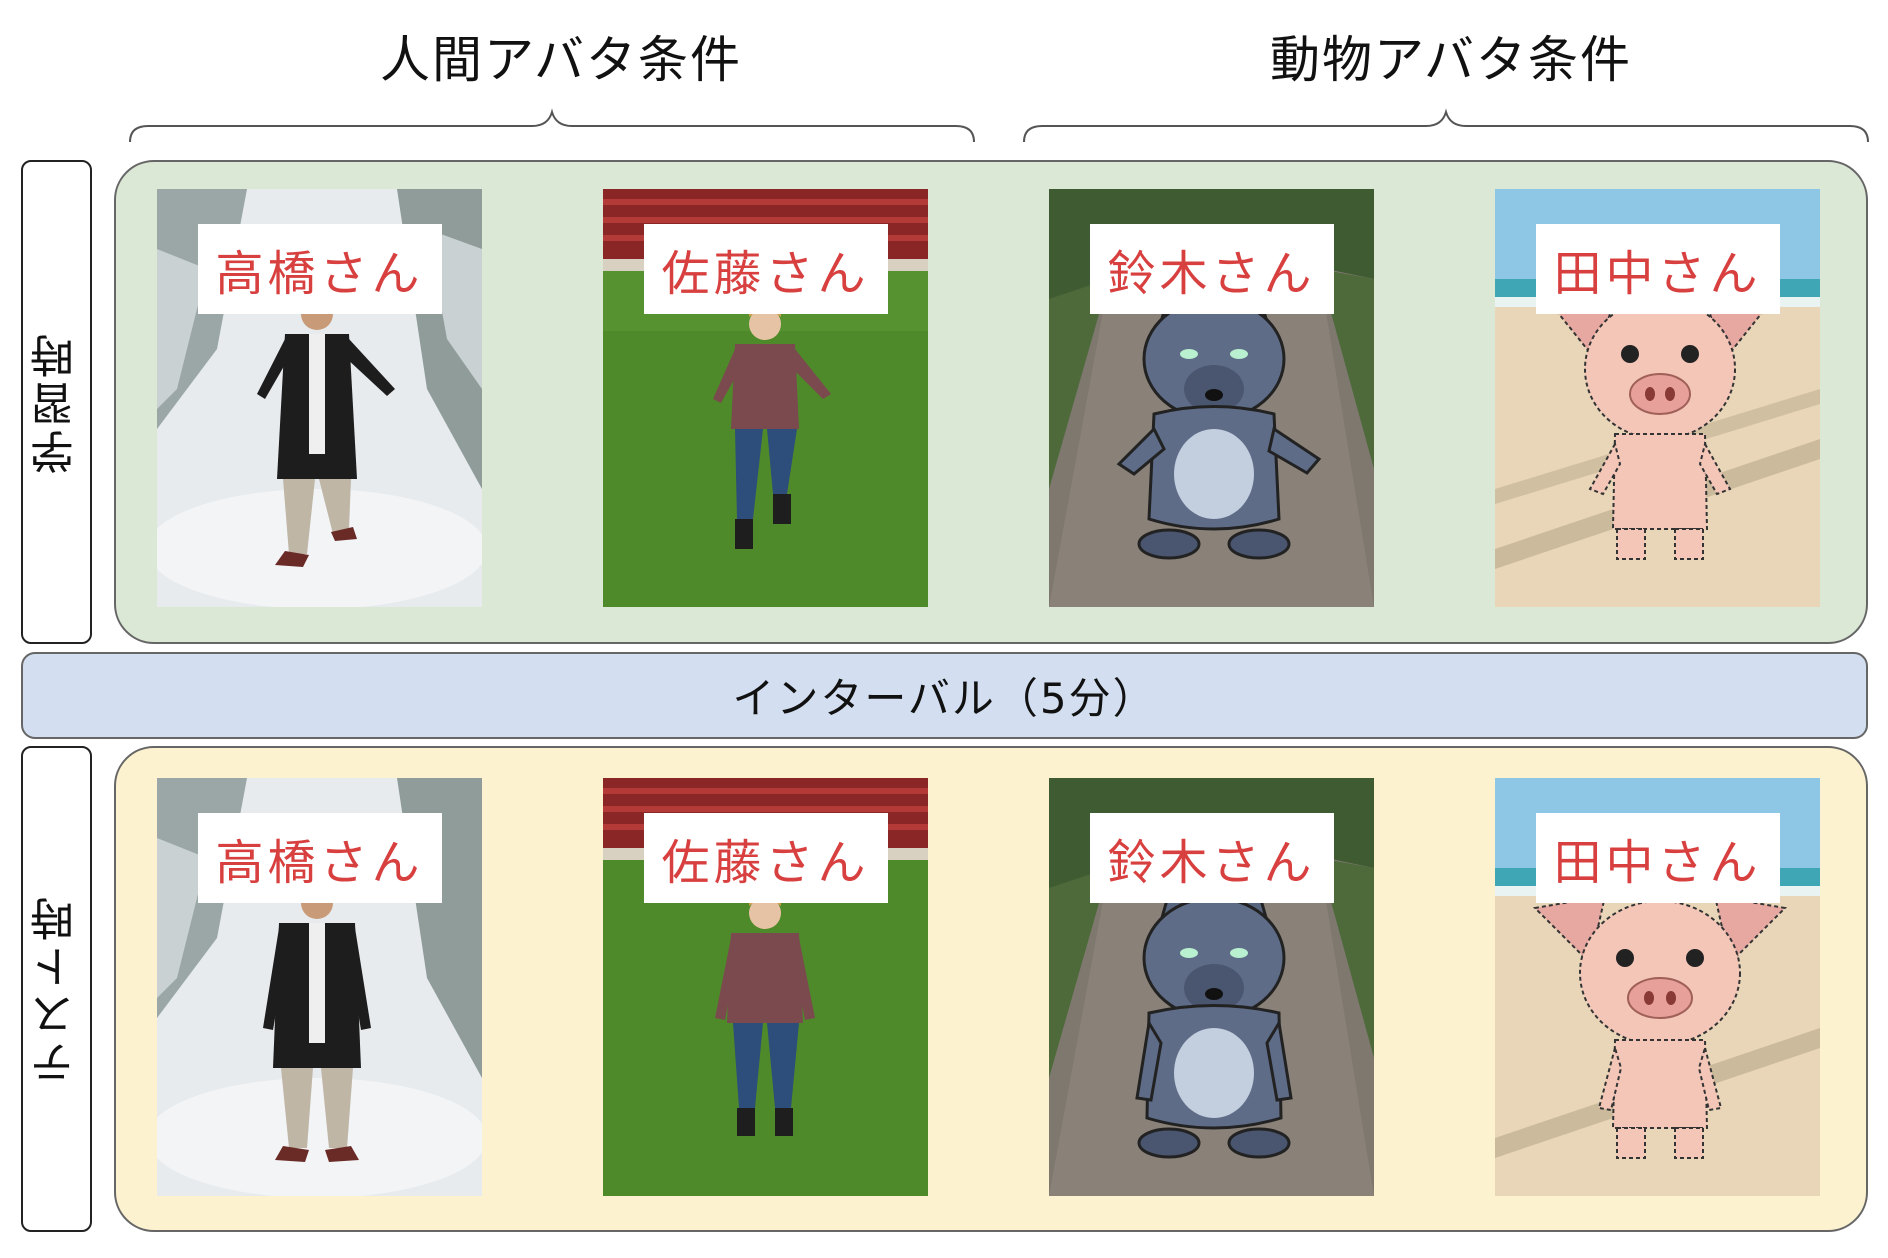 The height and width of the screenshot is (1258, 1888). What do you see at coordinates (319, 398) in the screenshot?
I see `avatar-card-takahashi-learning: 高橋さん` at bounding box center [319, 398].